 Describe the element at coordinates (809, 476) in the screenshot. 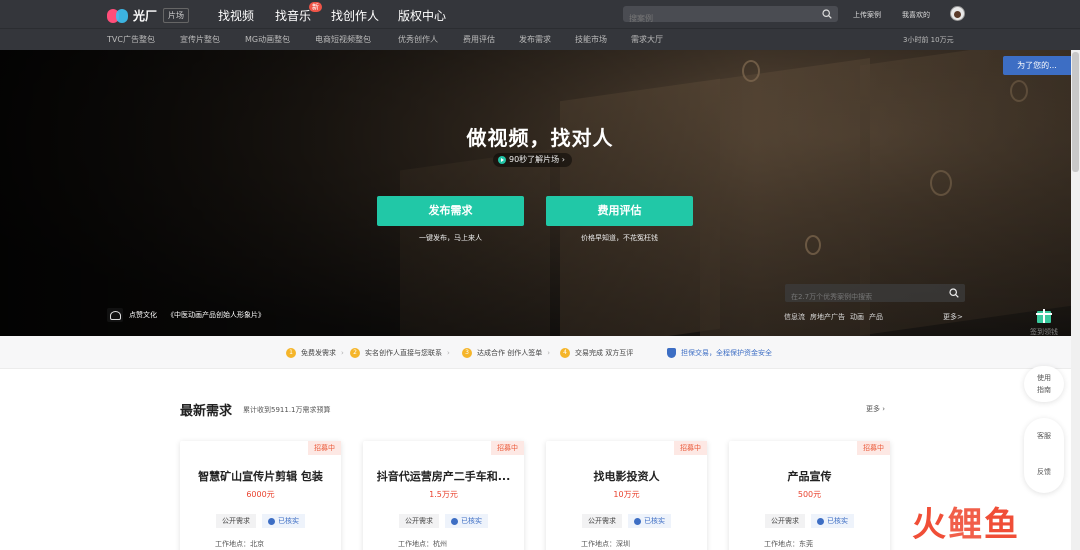

I see `card-title: 产品宣传` at that location.